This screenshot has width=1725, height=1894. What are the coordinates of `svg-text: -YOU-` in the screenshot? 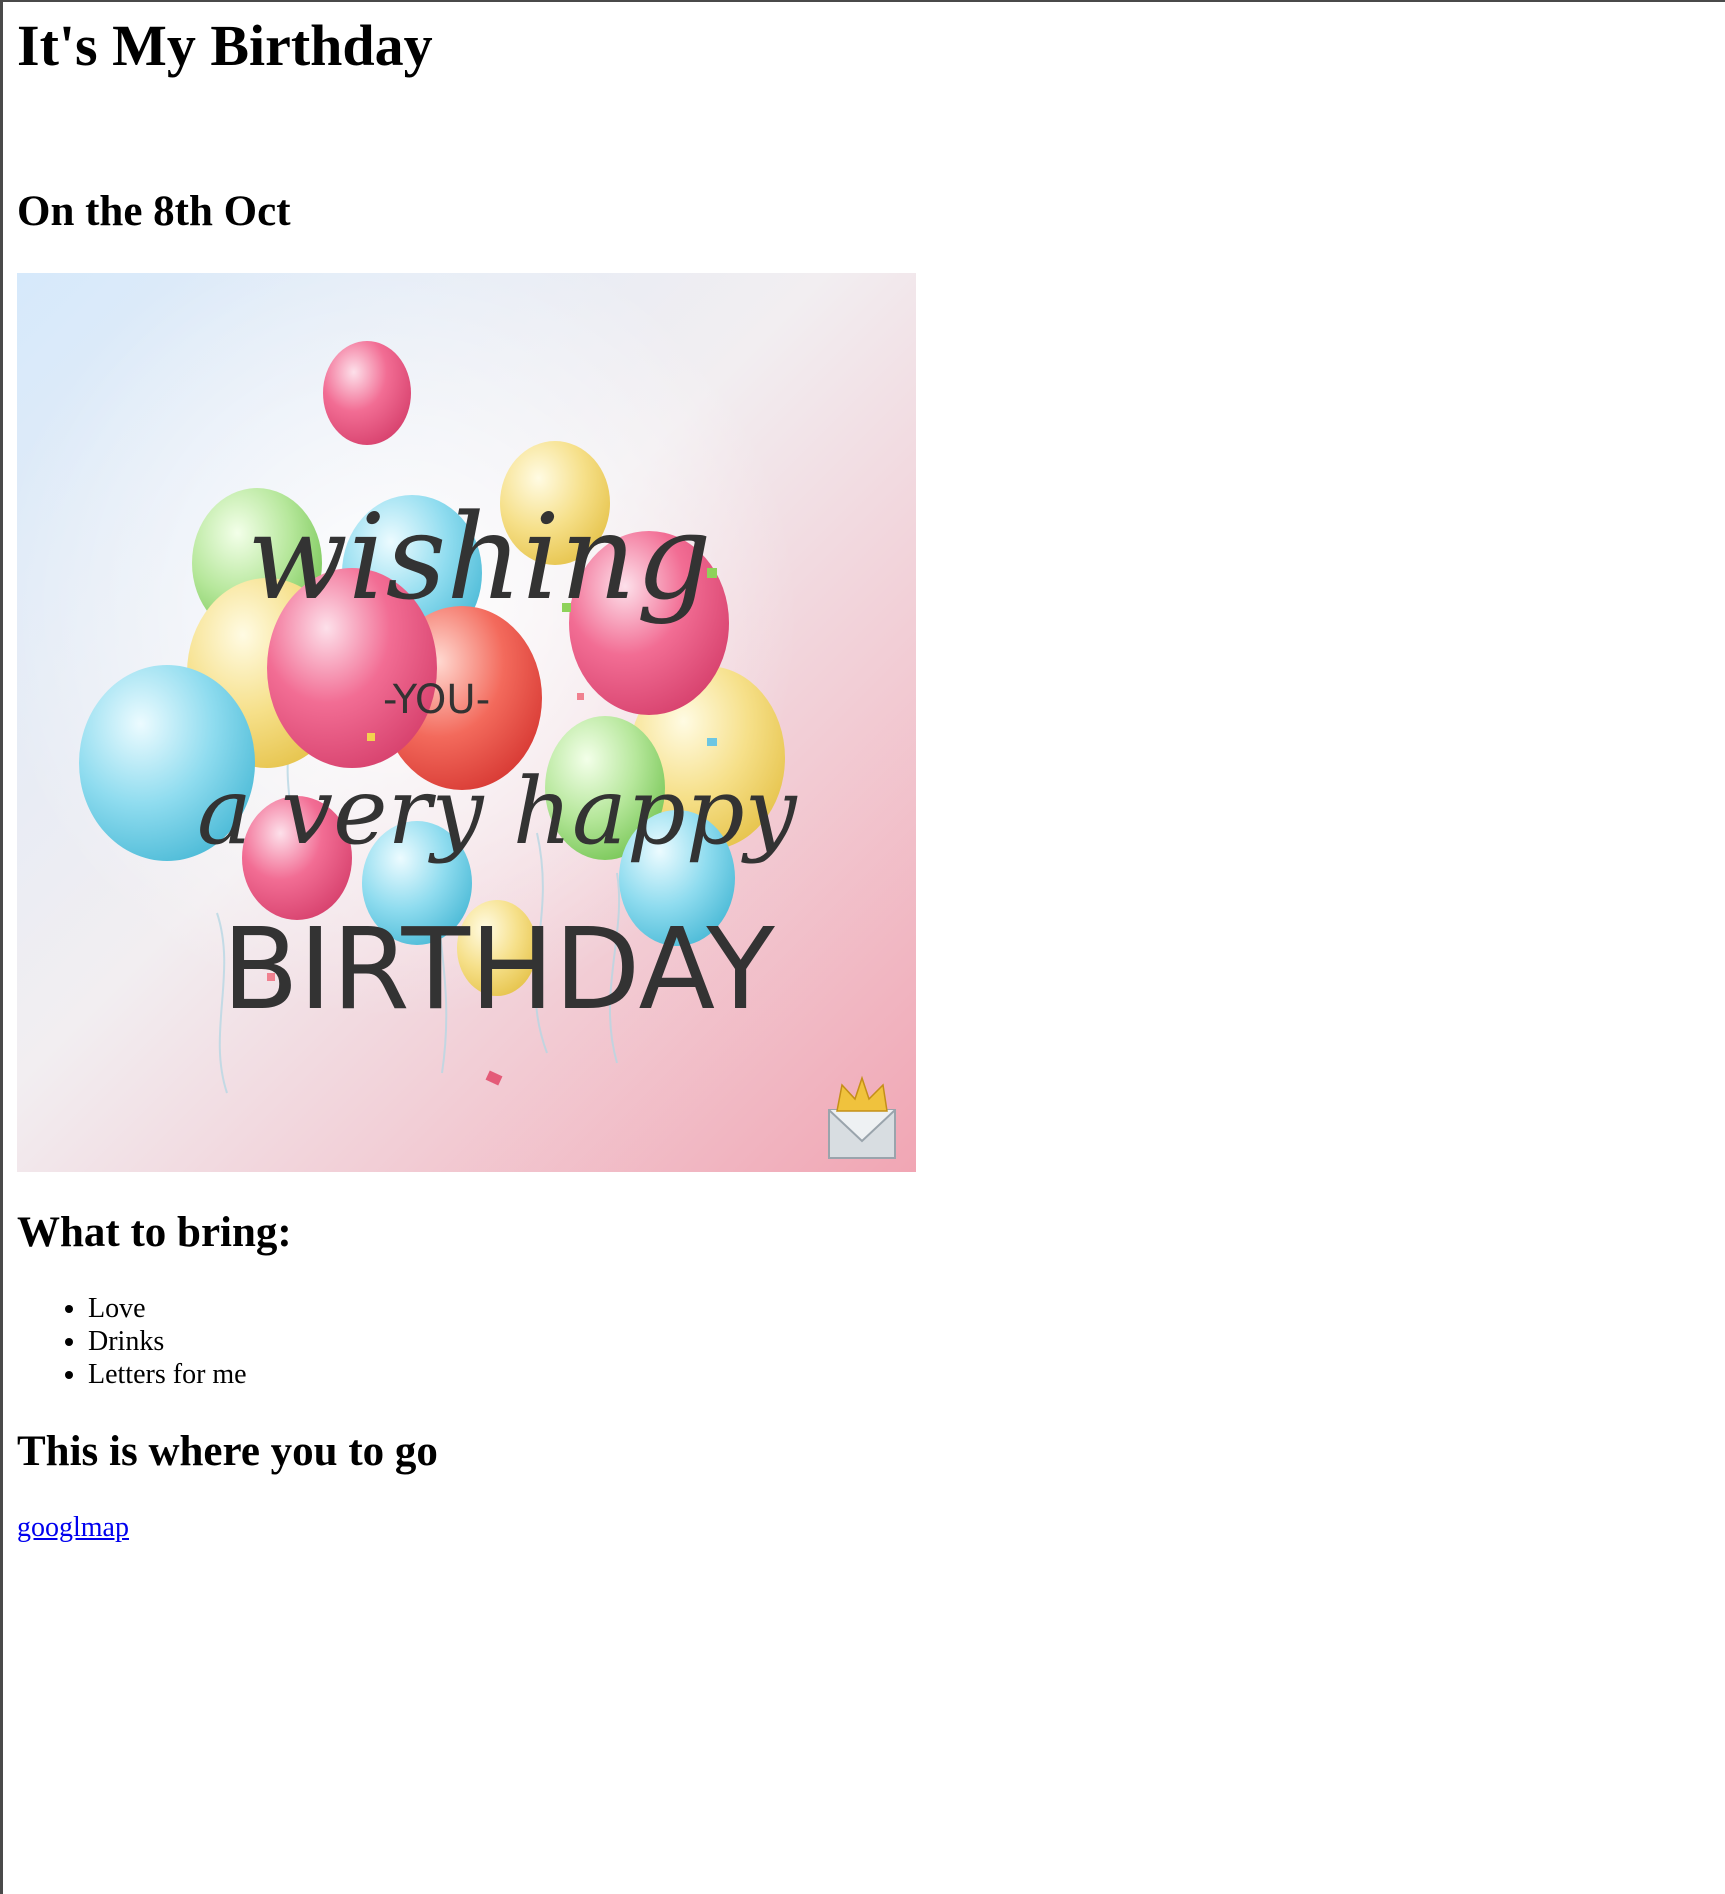 It's located at (436, 700).